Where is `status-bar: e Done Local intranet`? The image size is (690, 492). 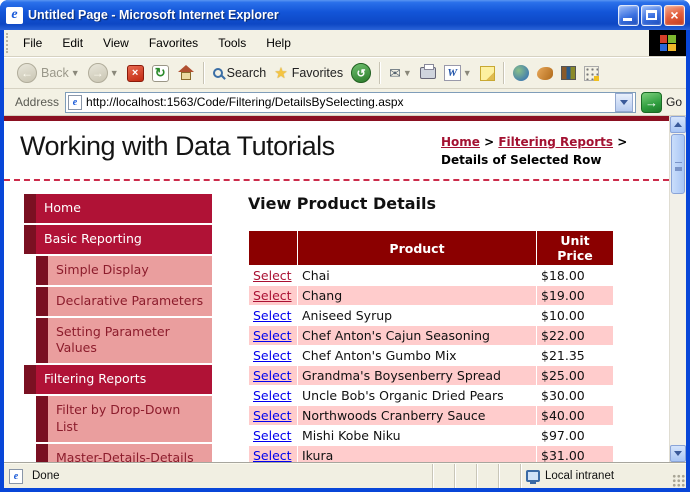
status-bar: e Done Local intranet is located at coordinates (345, 475).